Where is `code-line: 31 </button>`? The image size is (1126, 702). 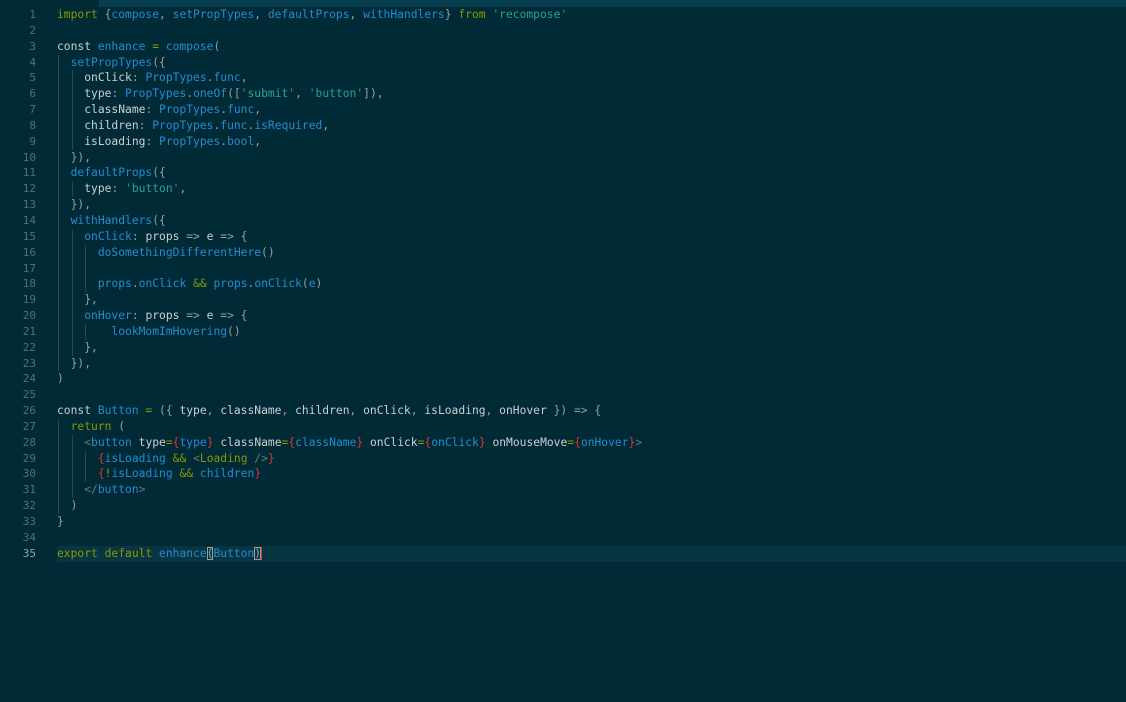
code-line: 31 </button> is located at coordinates (563, 490).